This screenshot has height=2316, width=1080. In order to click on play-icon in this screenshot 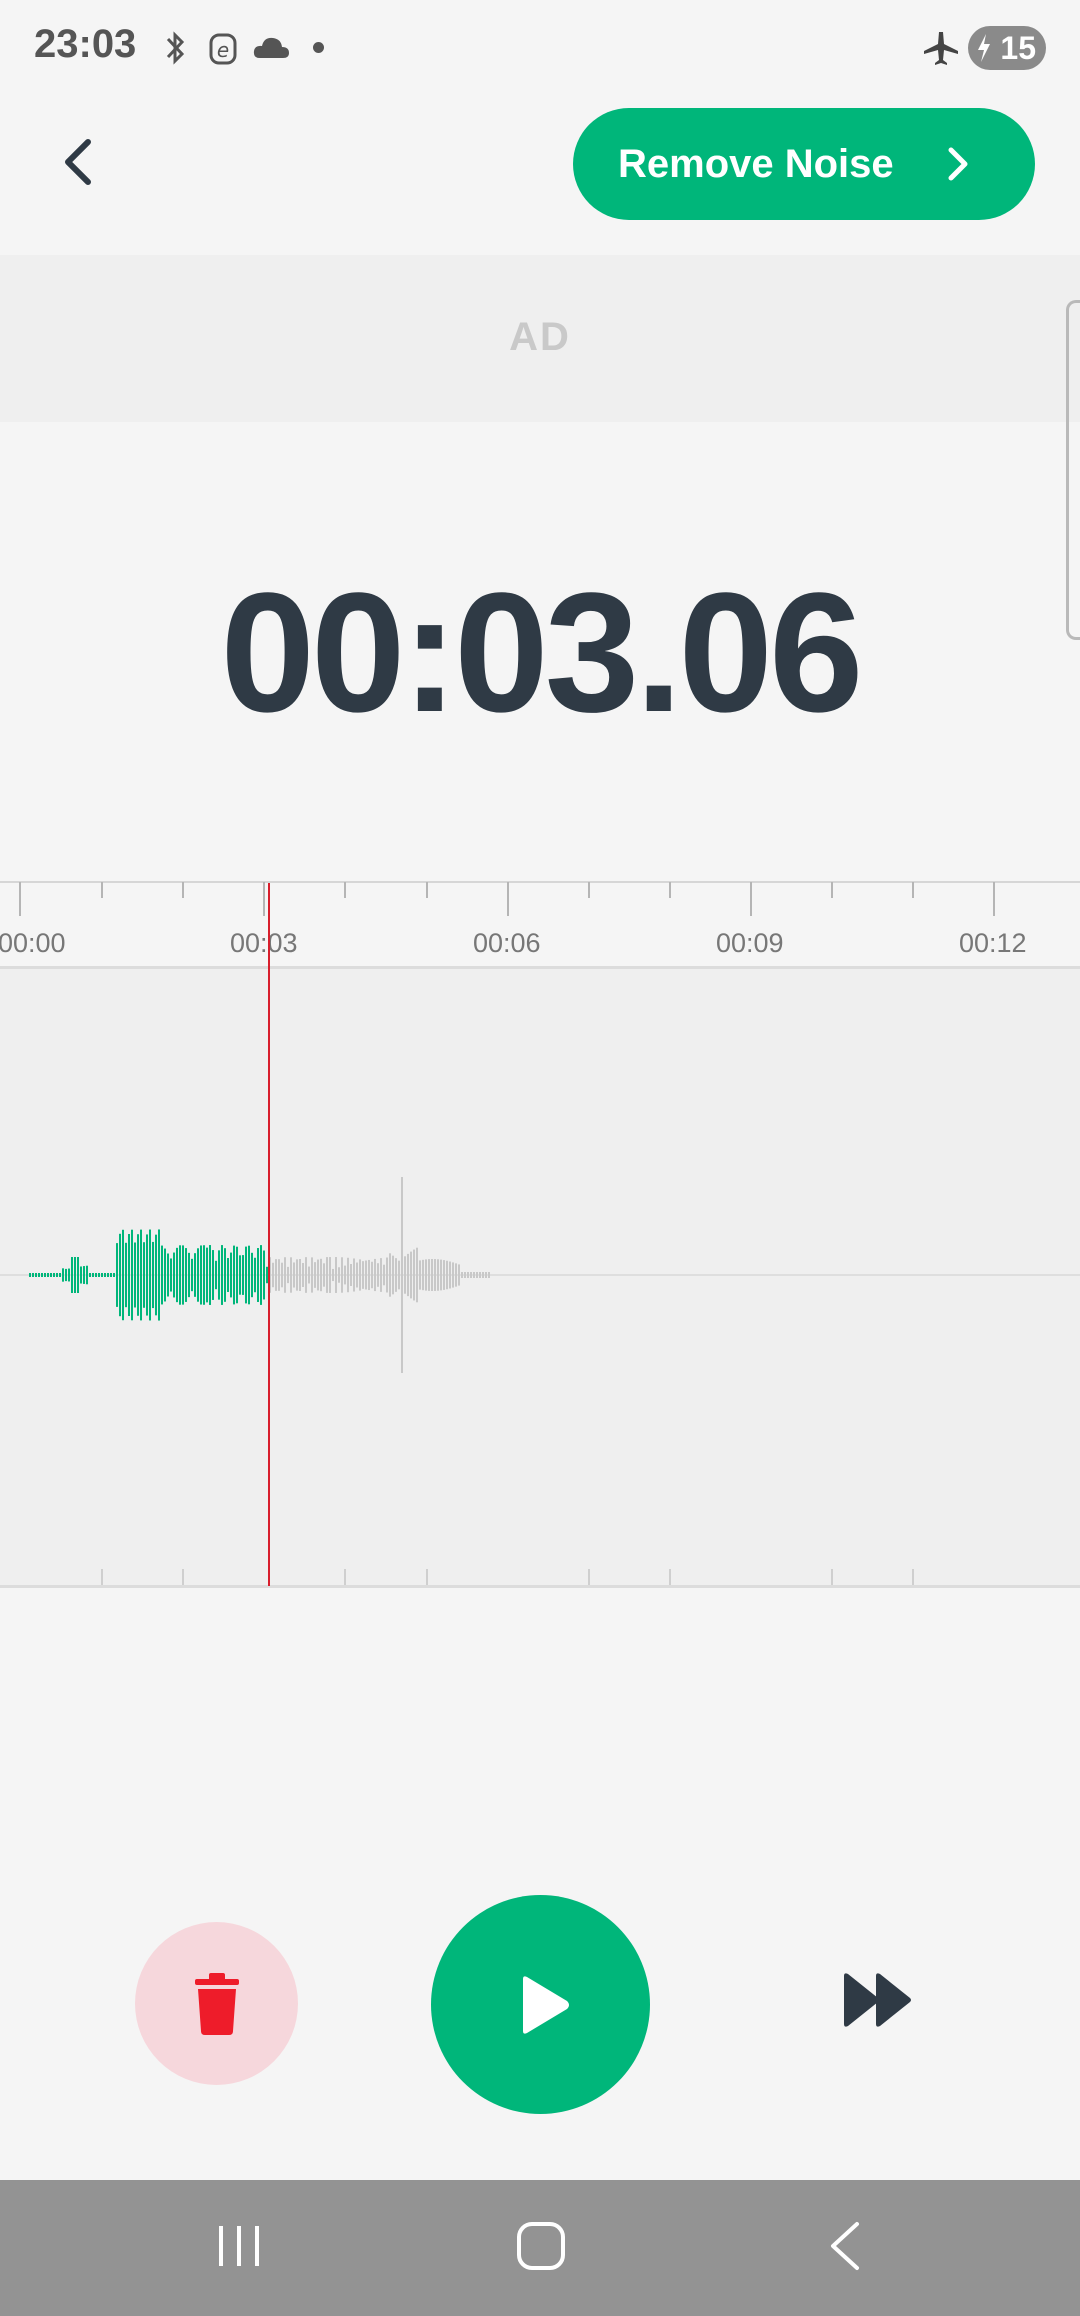, I will do `click(546, 2005)`.